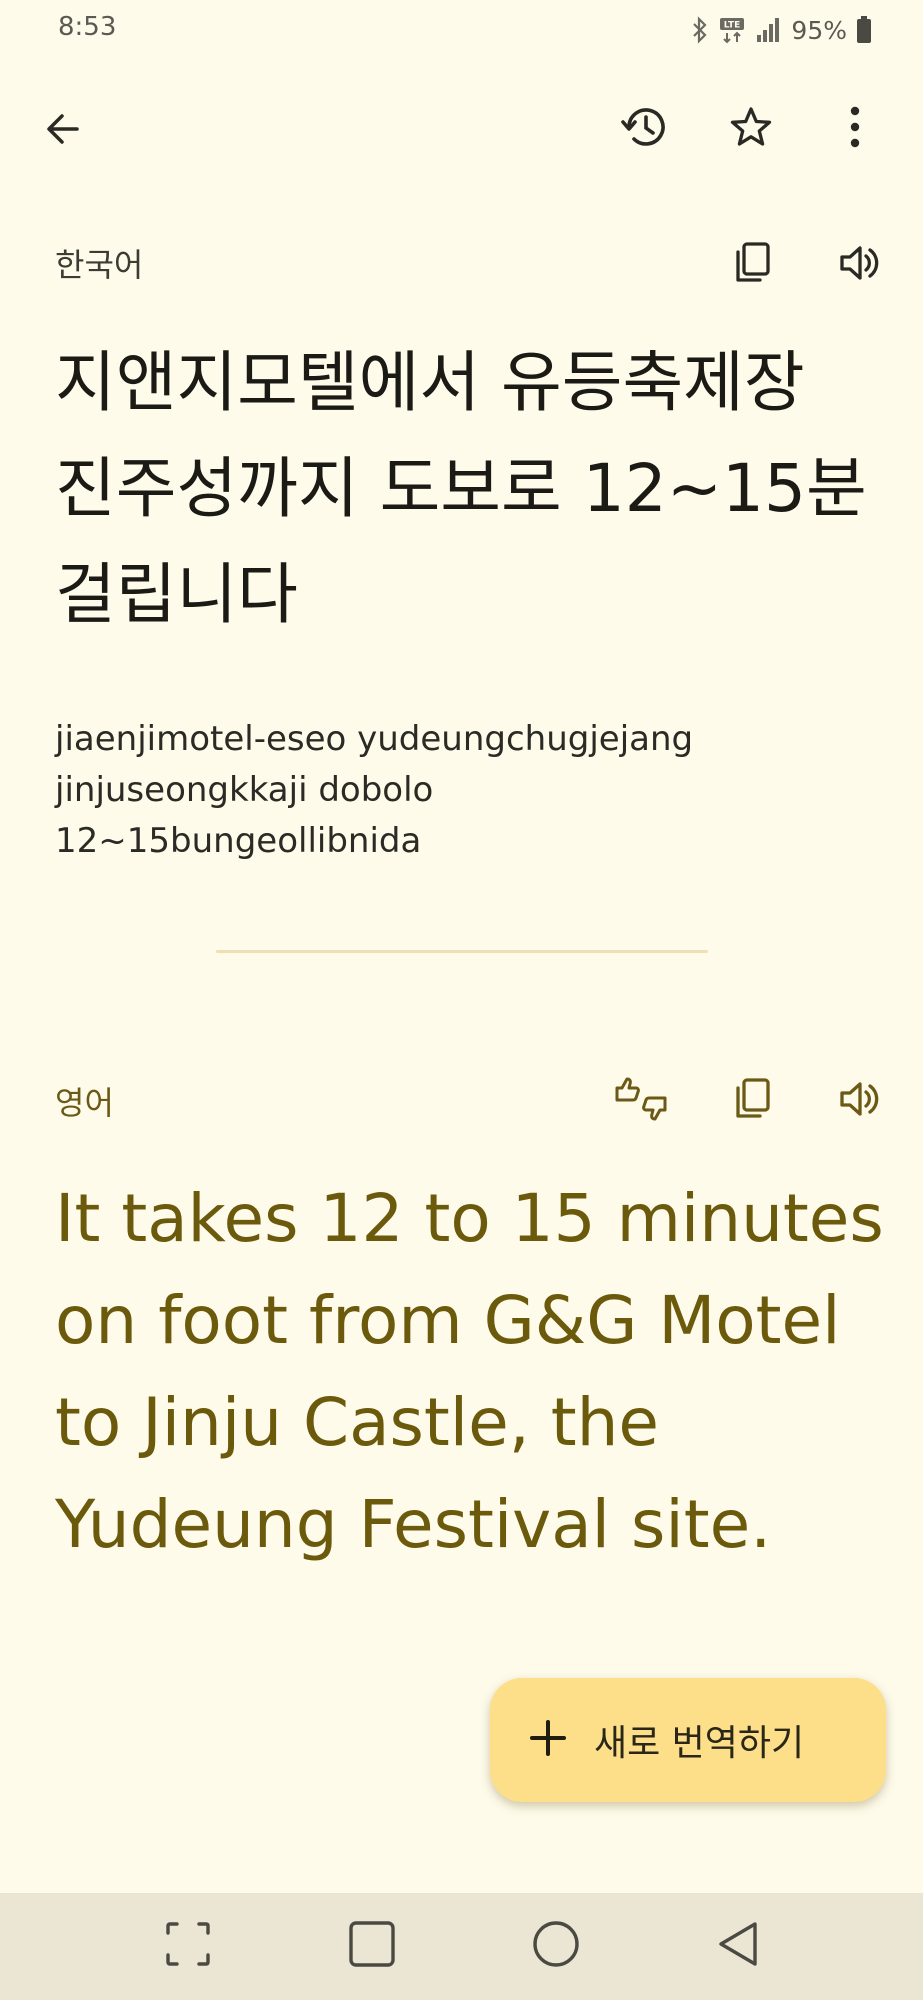 The width and height of the screenshot is (923, 2000). I want to click on back-nav-button, so click(738, 1946).